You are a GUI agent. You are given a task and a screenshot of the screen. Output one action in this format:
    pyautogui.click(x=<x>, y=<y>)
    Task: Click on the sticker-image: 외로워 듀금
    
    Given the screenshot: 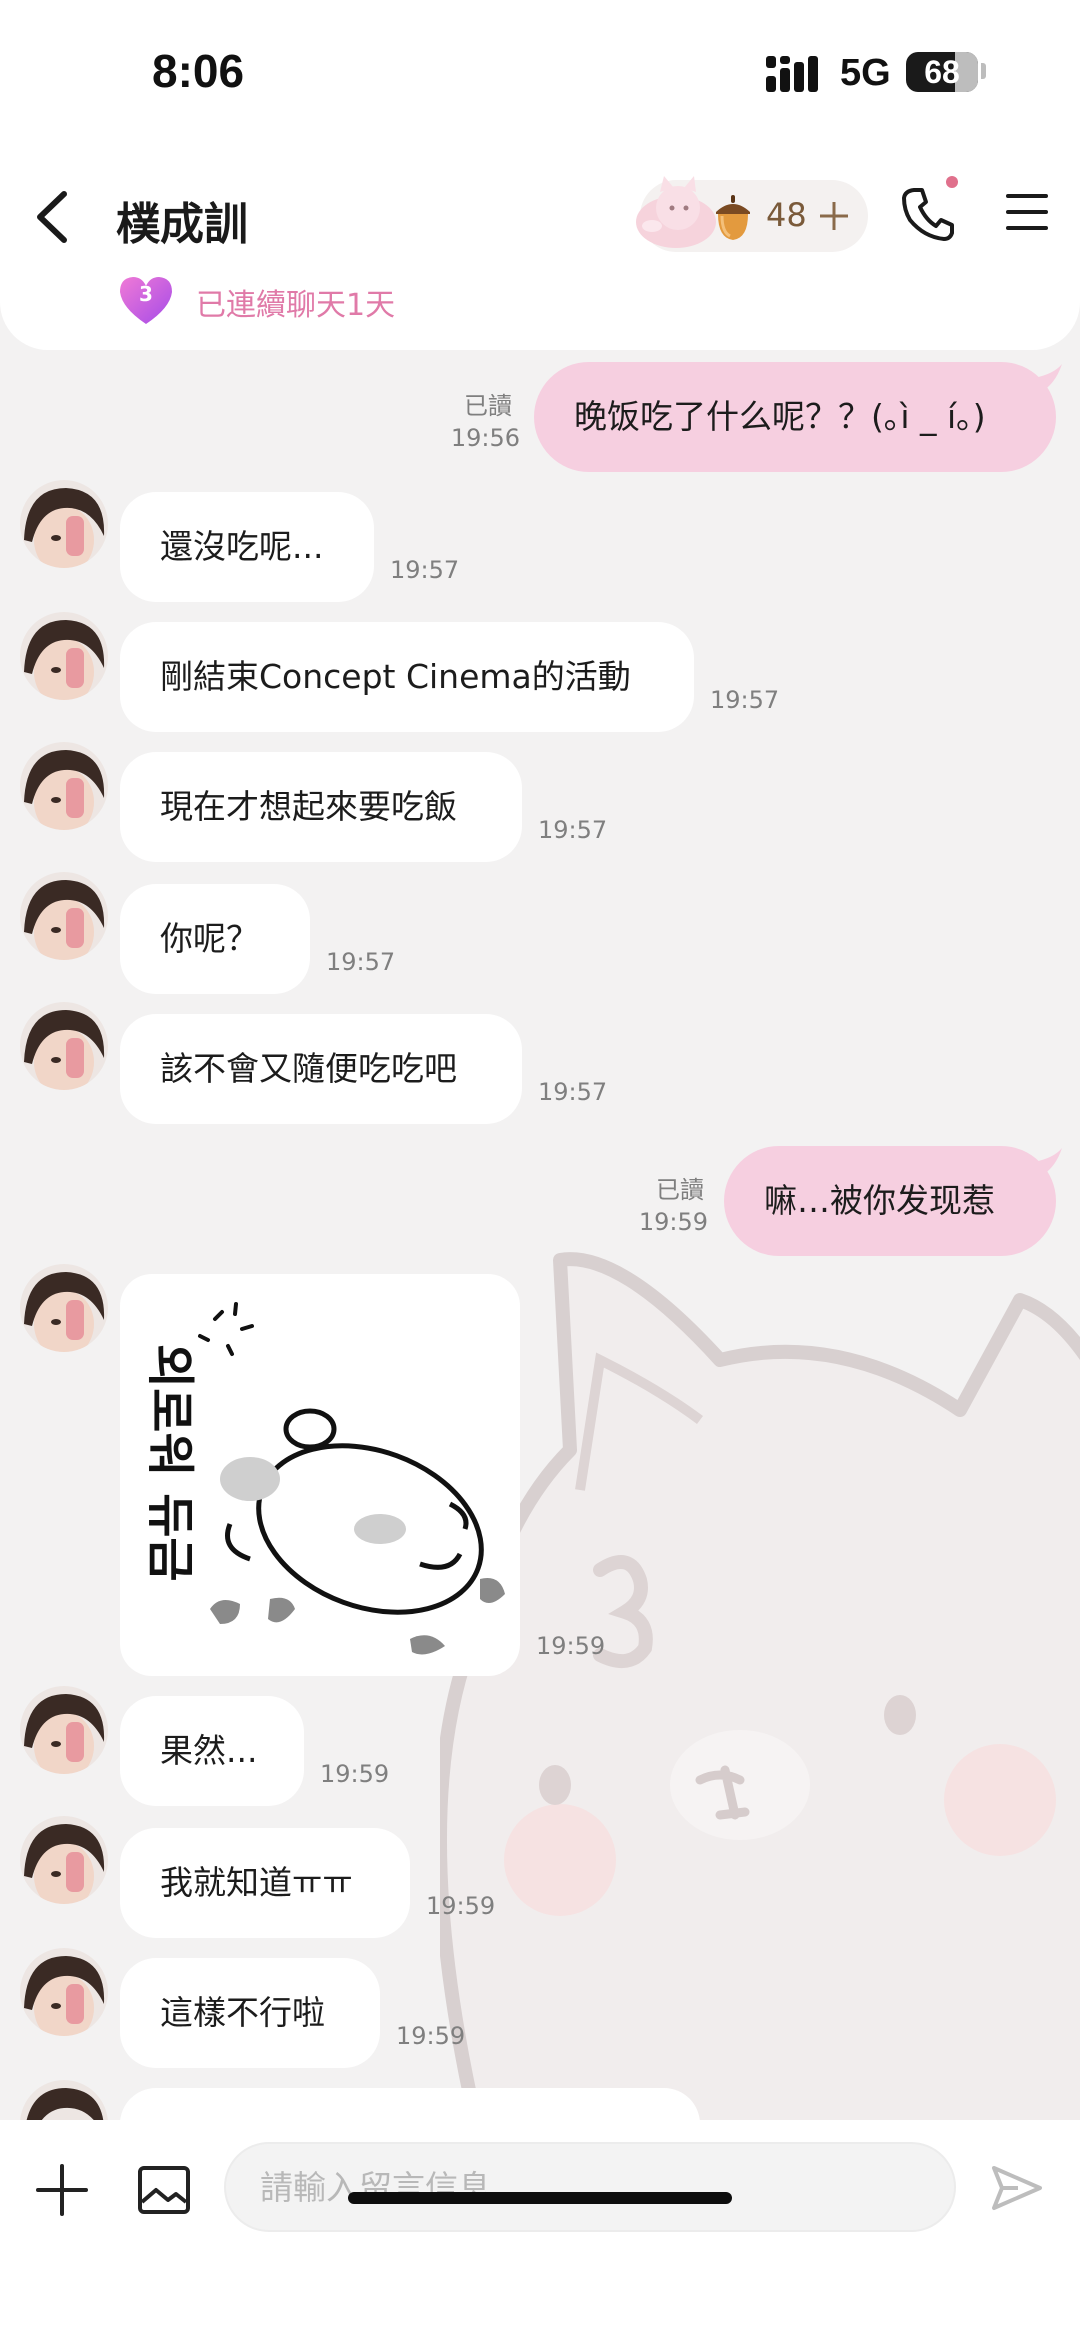 What is the action you would take?
    pyautogui.click(x=323, y=1478)
    